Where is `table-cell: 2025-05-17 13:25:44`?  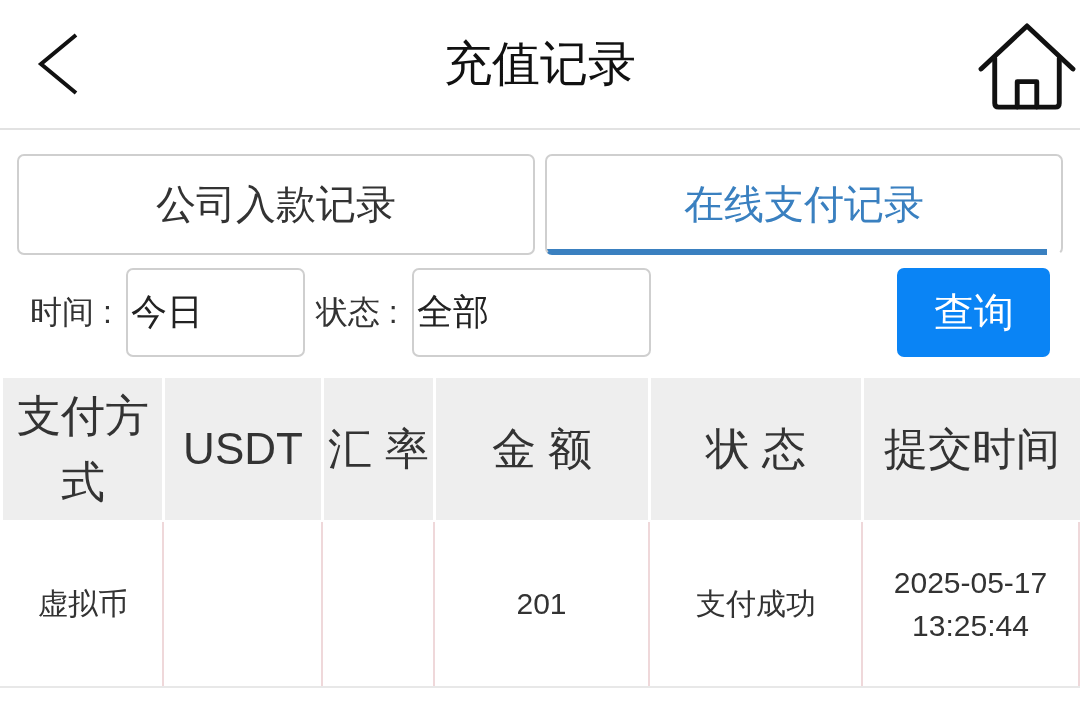 table-cell: 2025-05-17 13:25:44 is located at coordinates (970, 604).